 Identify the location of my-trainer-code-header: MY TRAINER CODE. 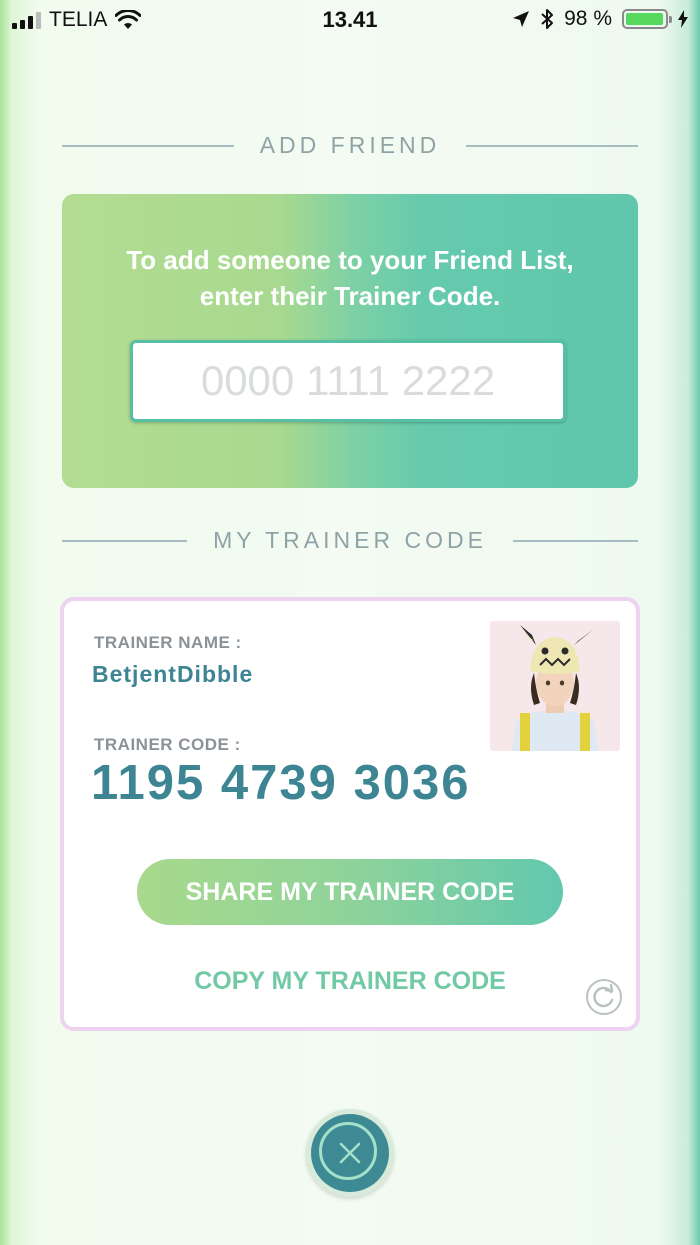
(350, 540).